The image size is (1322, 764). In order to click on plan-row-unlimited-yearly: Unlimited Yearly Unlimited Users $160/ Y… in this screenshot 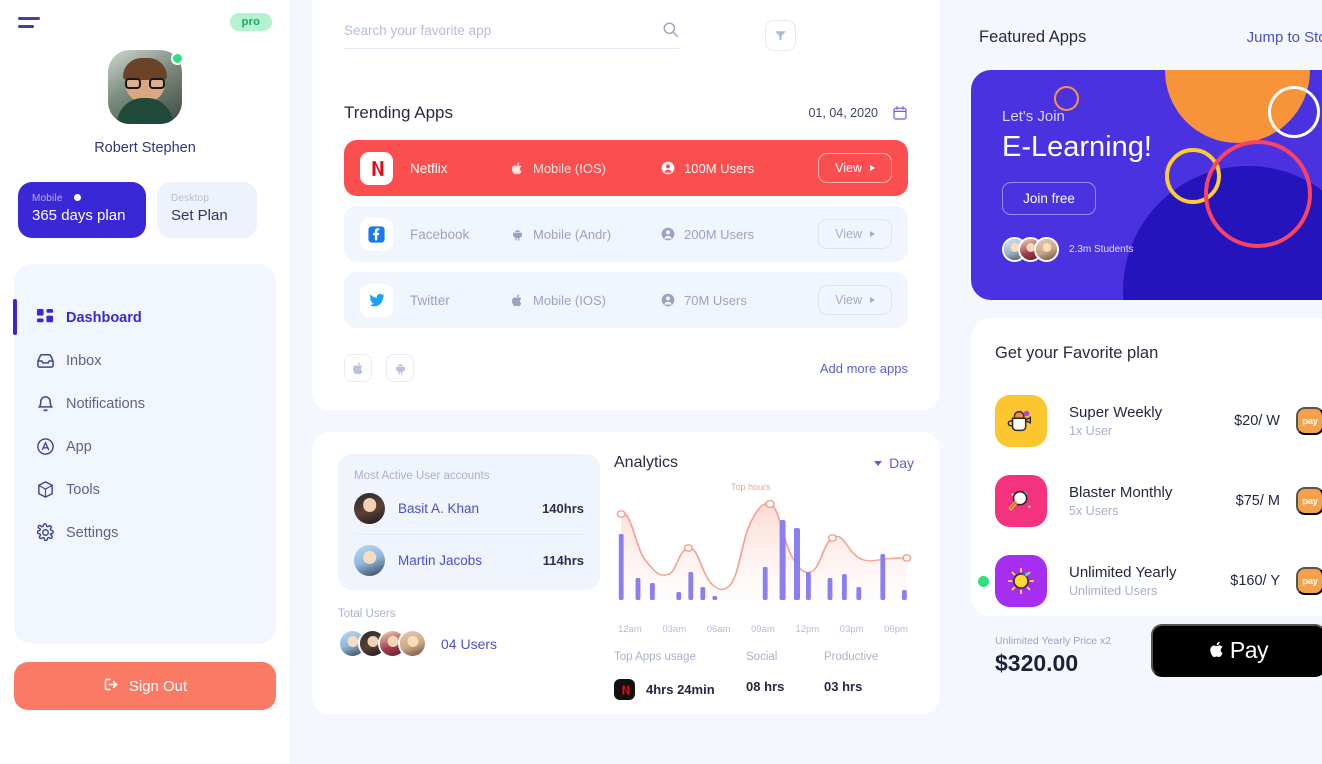, I will do `click(1150, 581)`.